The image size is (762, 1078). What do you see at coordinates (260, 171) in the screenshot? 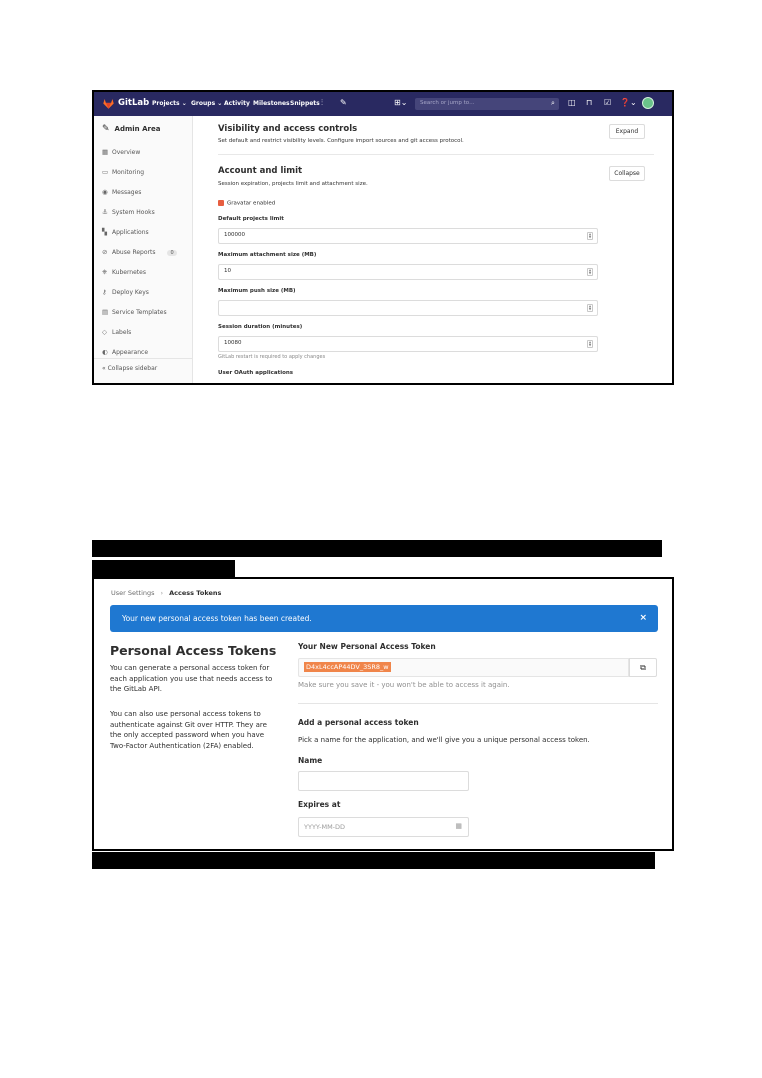
I see `account-section-title: Account and limit` at bounding box center [260, 171].